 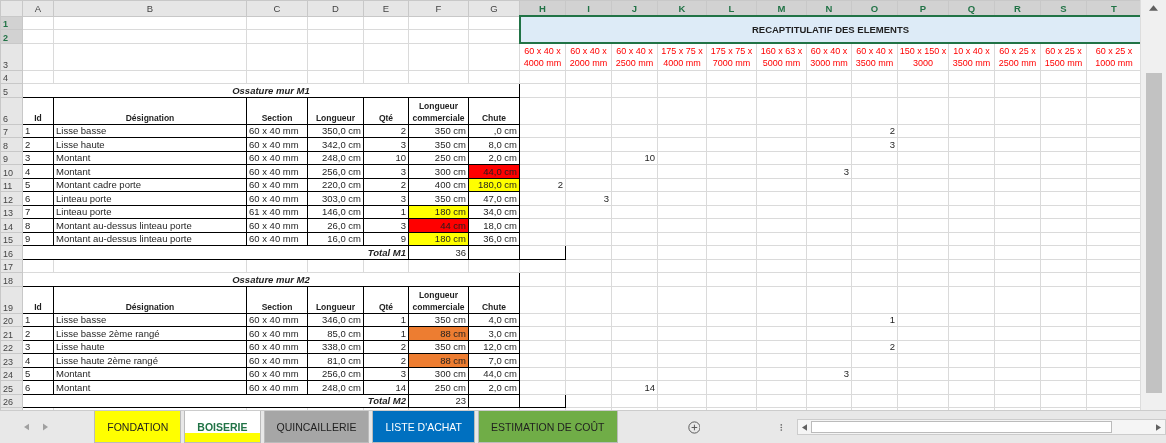 I want to click on table-cell: 3,0 cm, so click(x=494, y=333).